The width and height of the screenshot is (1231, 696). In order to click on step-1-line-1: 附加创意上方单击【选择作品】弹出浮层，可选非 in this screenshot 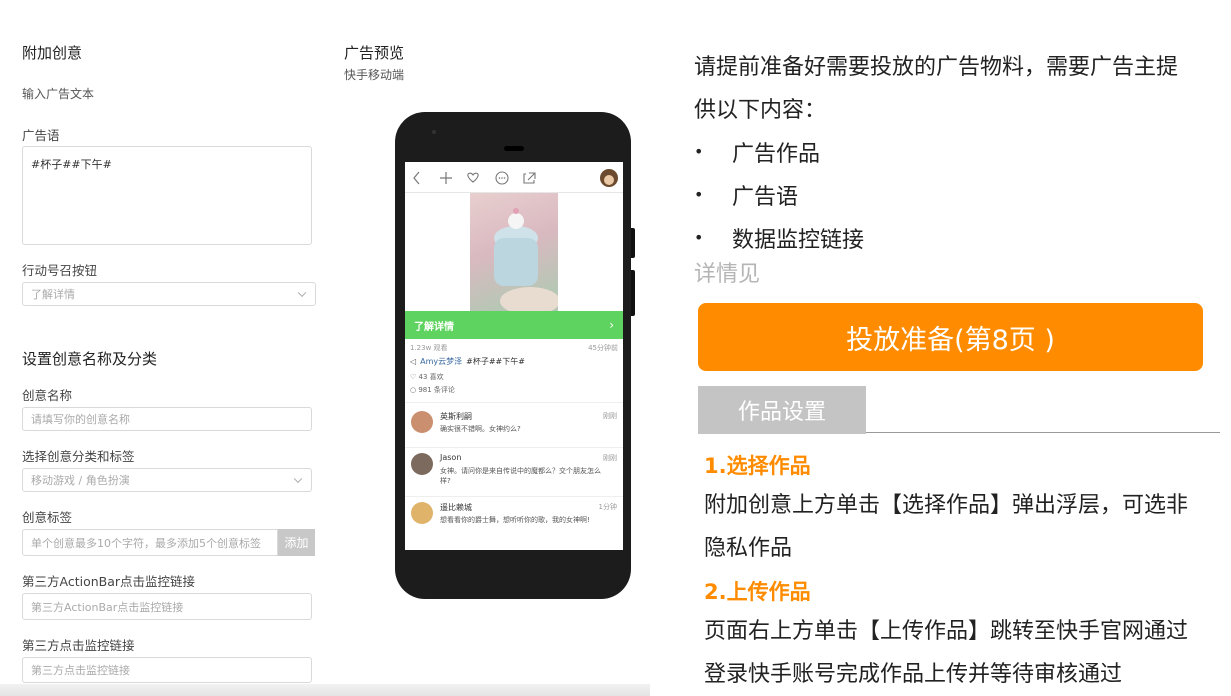, I will do `click(946, 505)`.